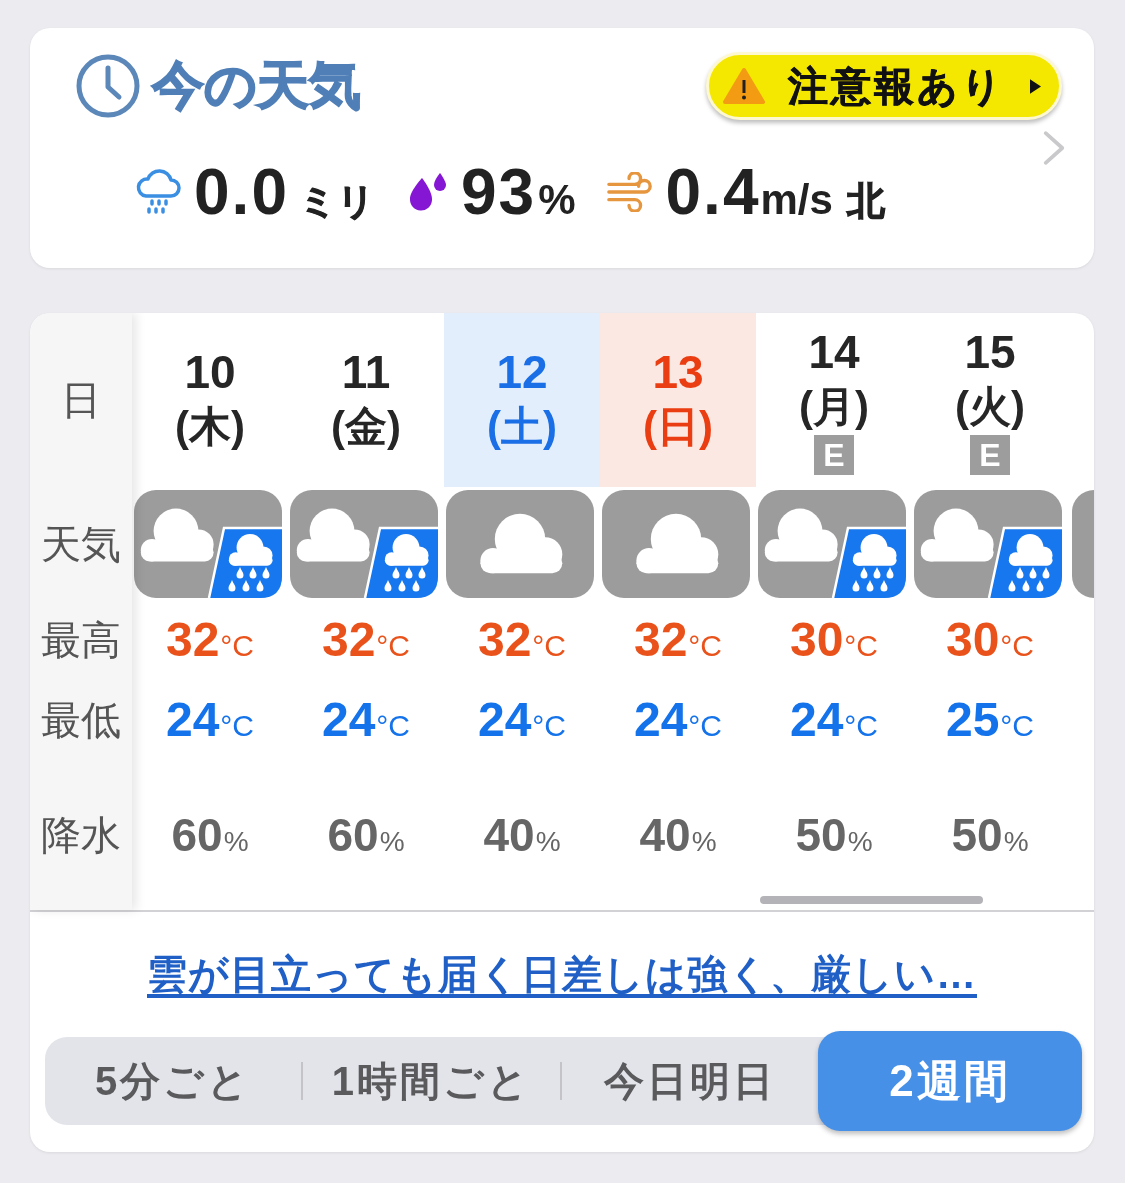 The height and width of the screenshot is (1183, 1125). Describe the element at coordinates (256, 86) in the screenshot. I see `section-title: 今の天気` at that location.